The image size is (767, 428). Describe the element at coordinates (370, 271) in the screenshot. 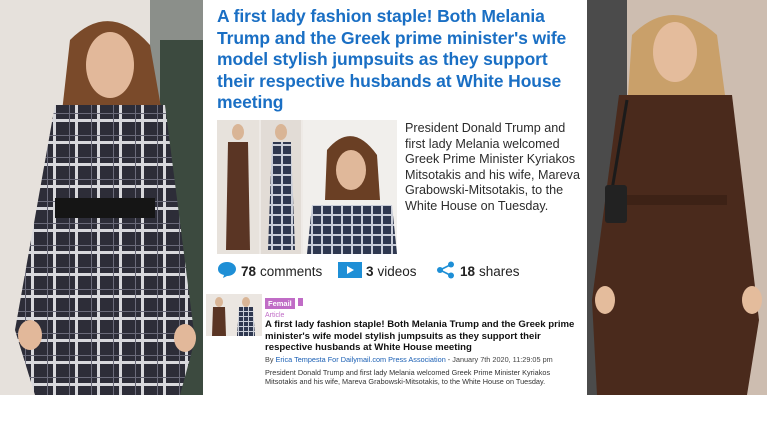

I see `videos-count: 3` at that location.